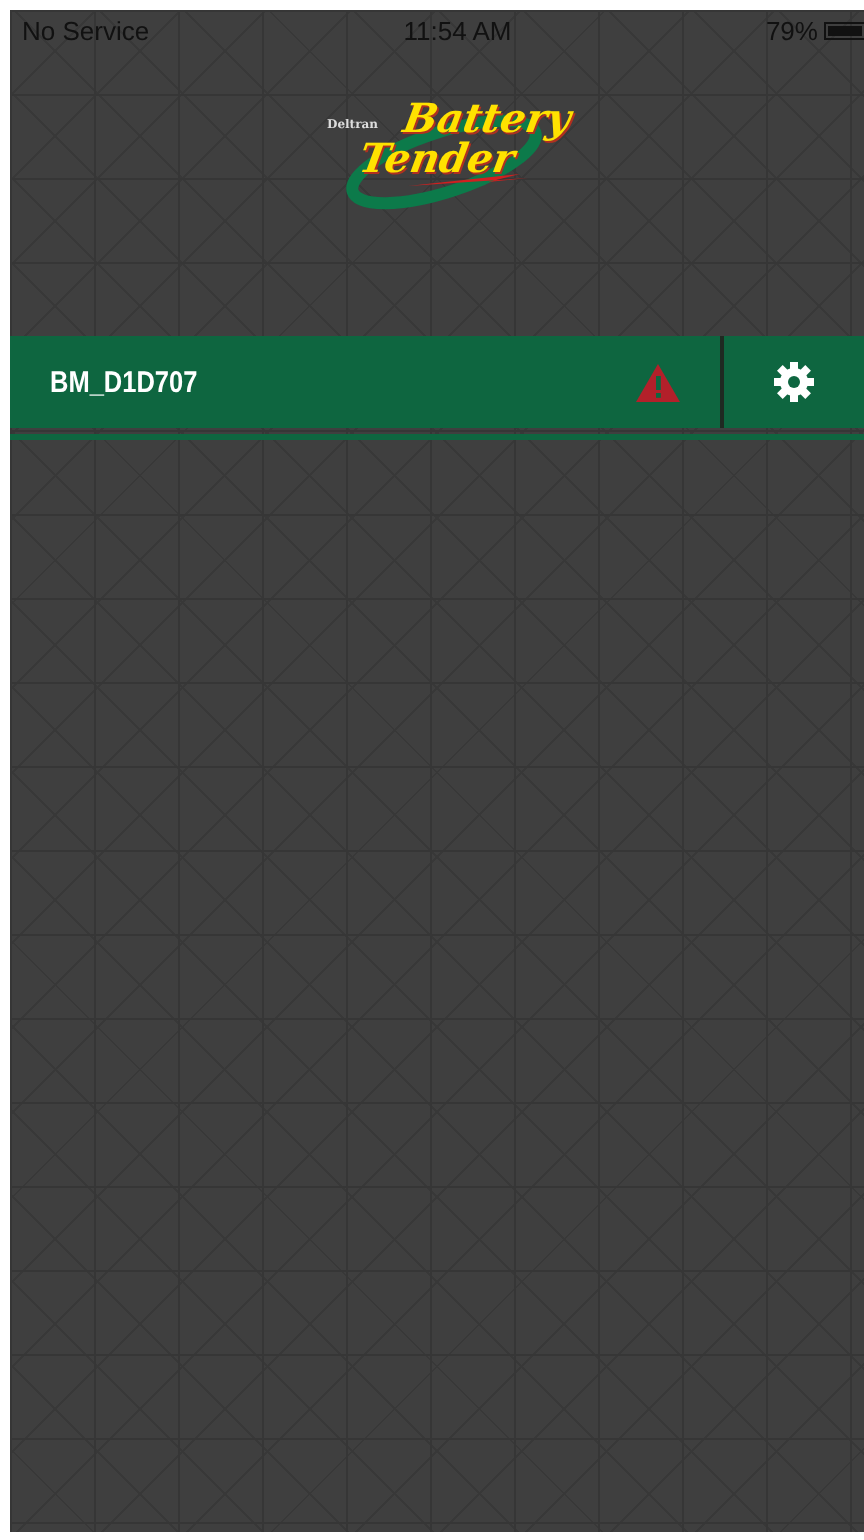 This screenshot has width=864, height=1540. Describe the element at coordinates (486, 118) in the screenshot. I see `logo-word: Battery` at that location.